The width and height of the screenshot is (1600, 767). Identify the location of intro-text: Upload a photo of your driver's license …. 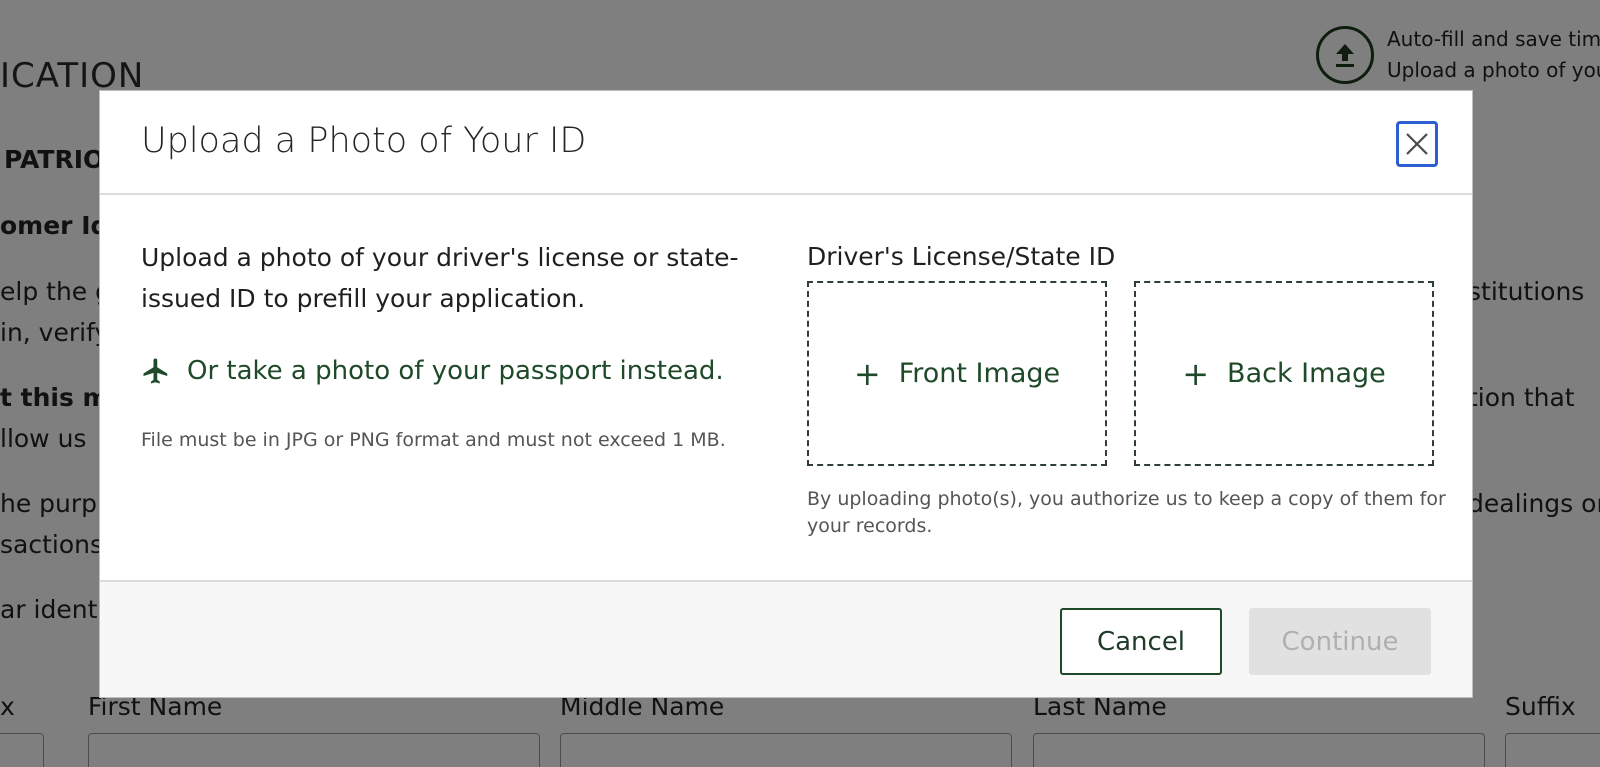
(440, 278).